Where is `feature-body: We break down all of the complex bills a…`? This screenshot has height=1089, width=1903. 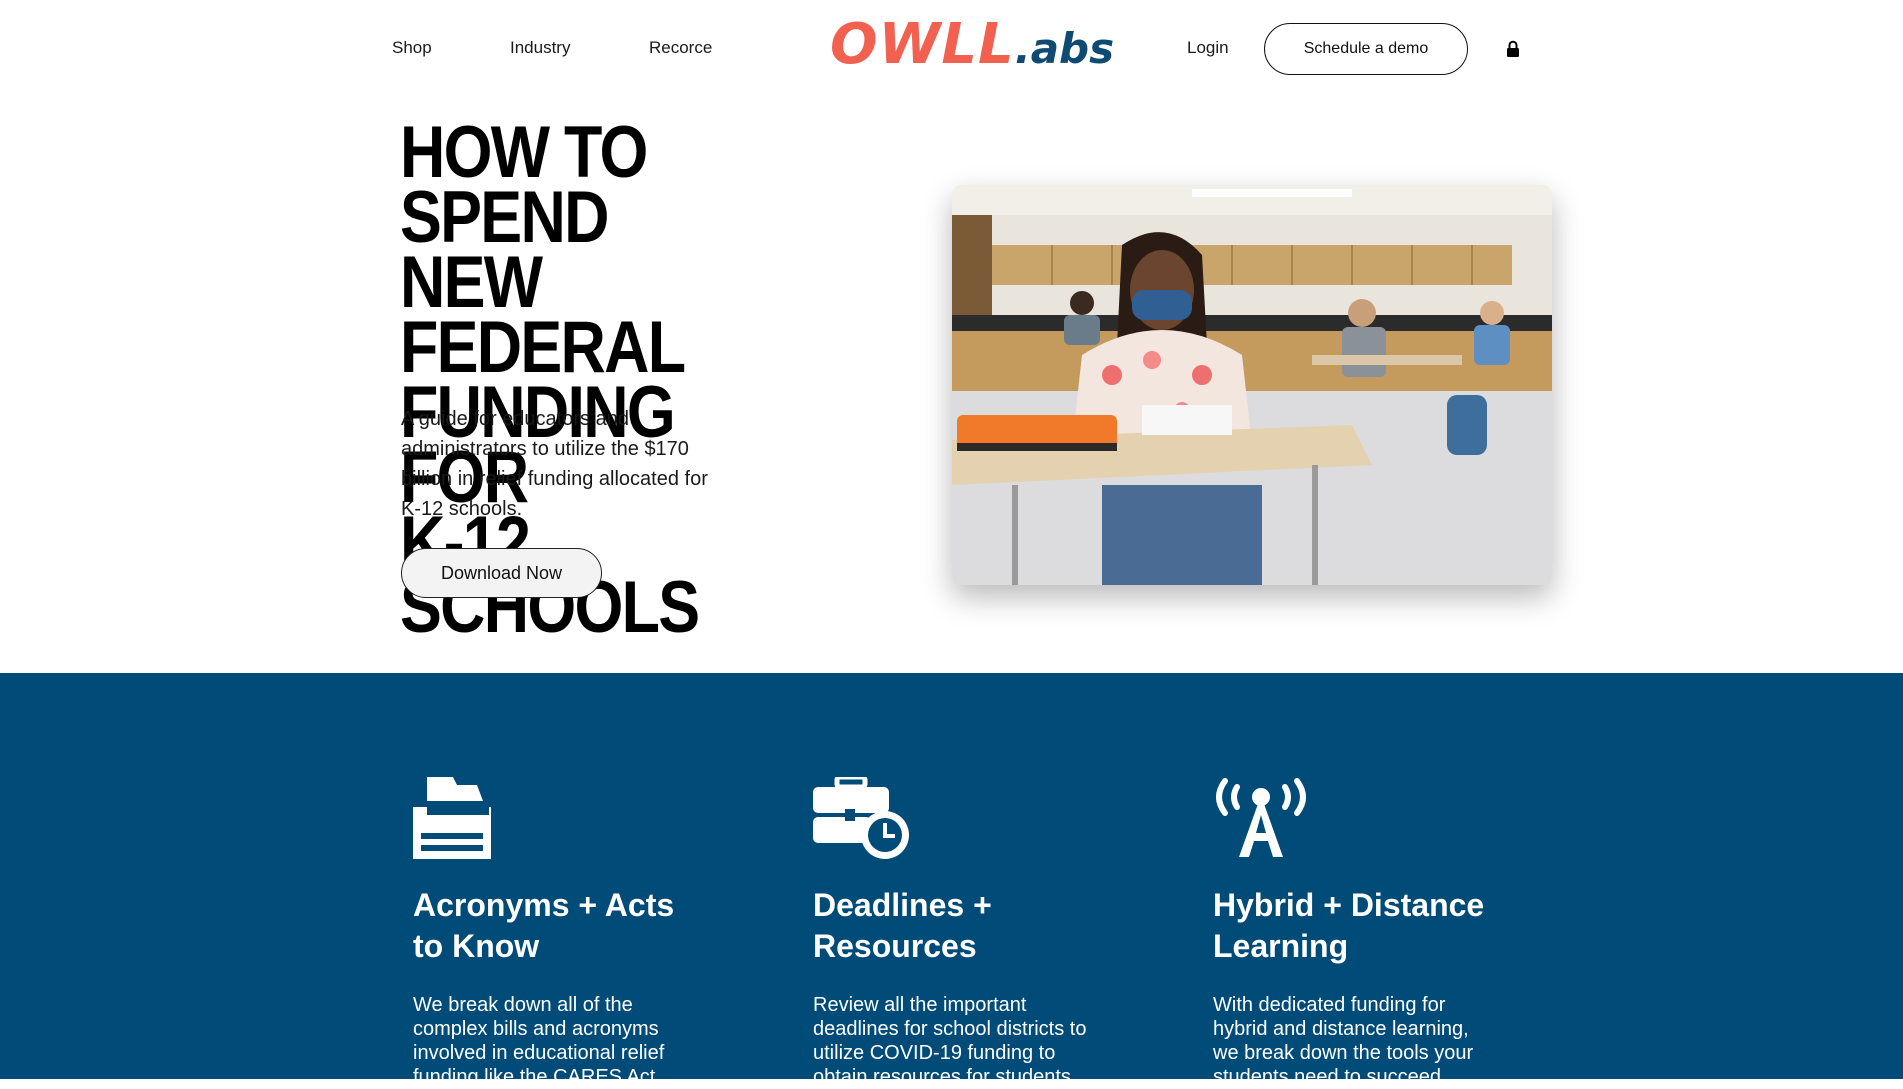
feature-body: We break down all of the complex bills a… is located at coordinates (539, 1041).